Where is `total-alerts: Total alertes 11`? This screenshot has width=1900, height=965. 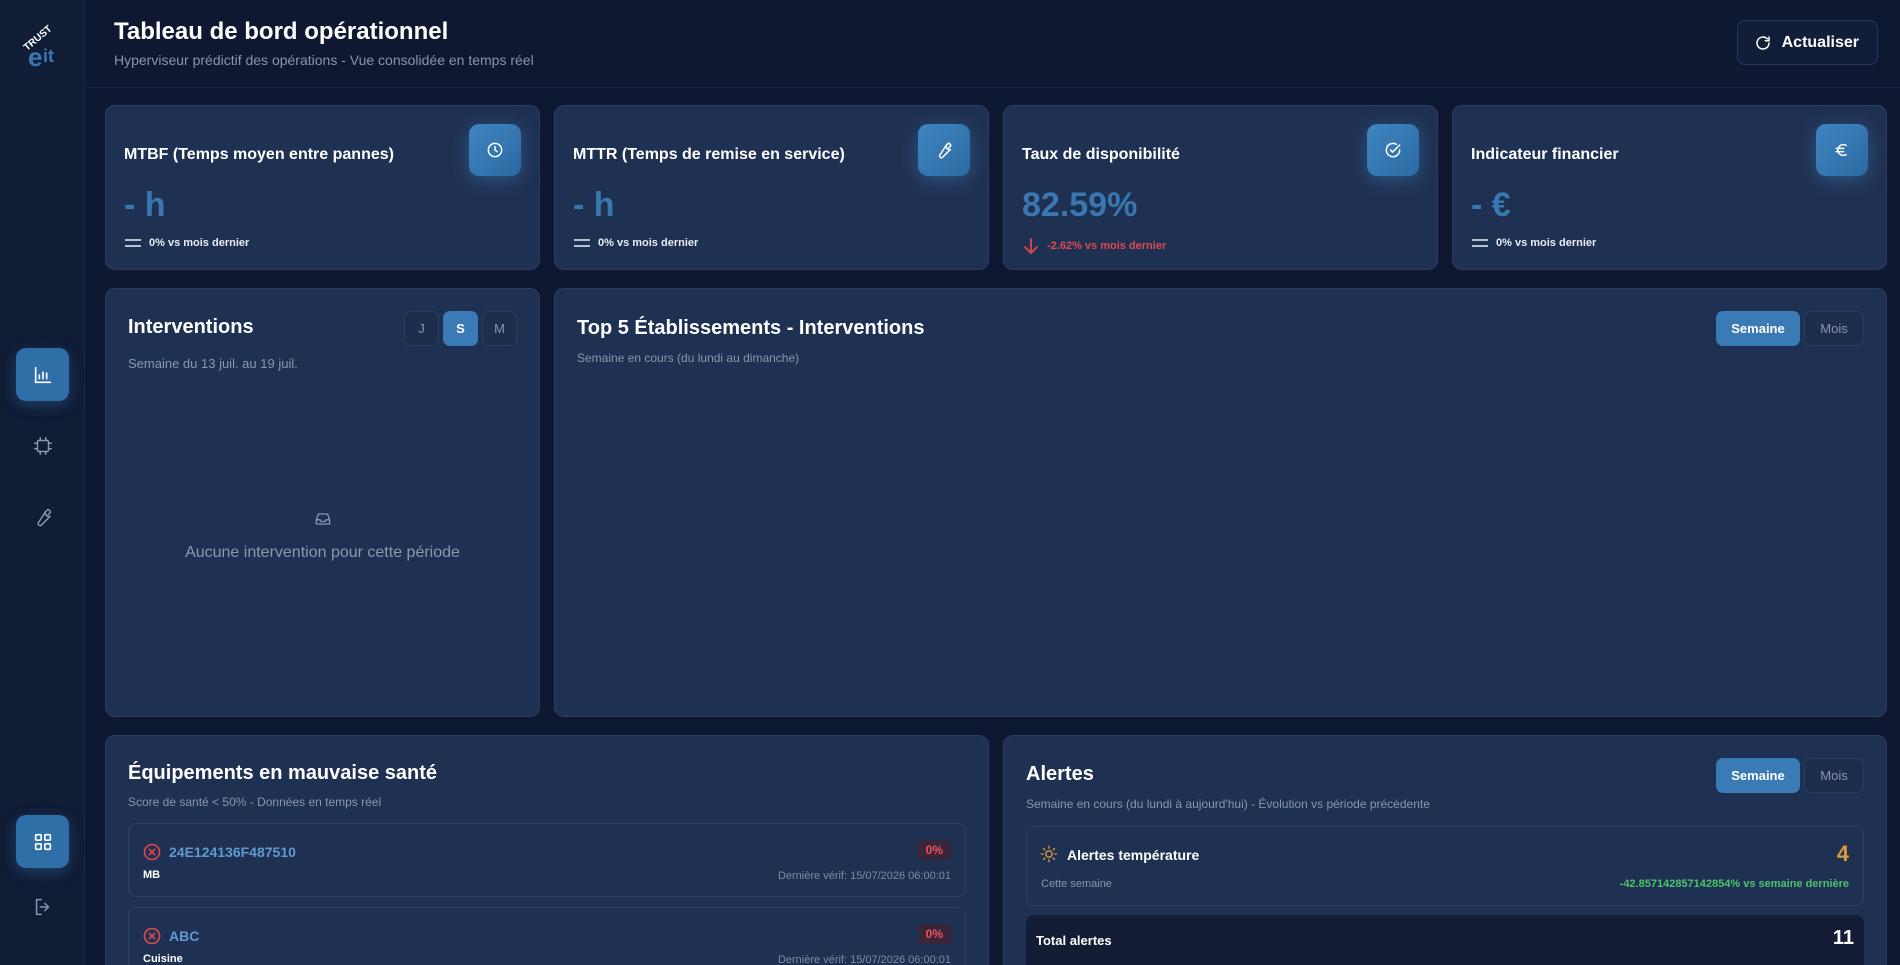 total-alerts: Total alertes 11 is located at coordinates (1445, 940).